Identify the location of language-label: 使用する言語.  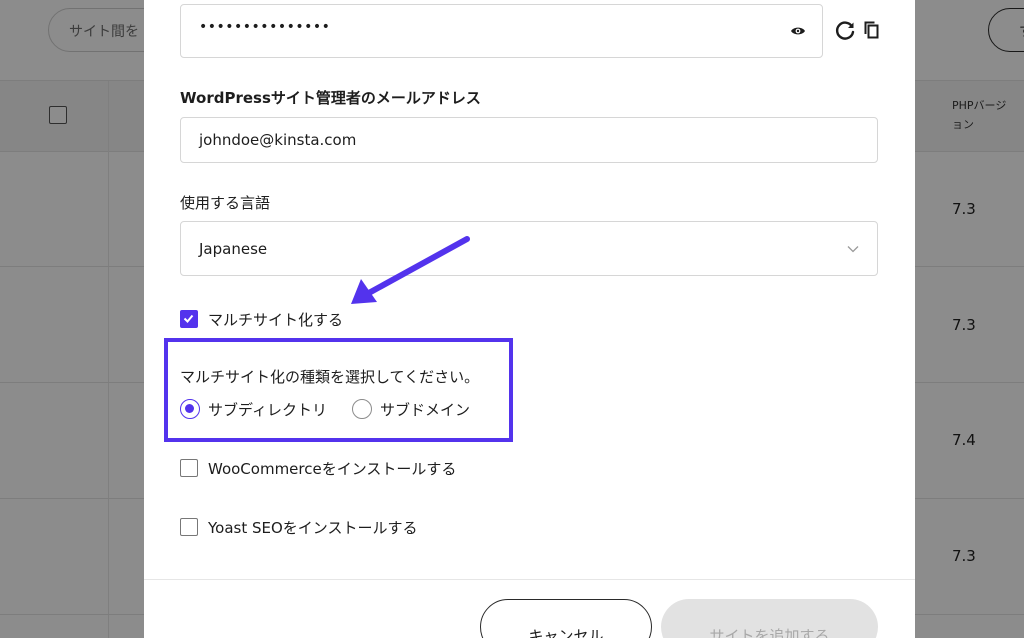
(225, 203).